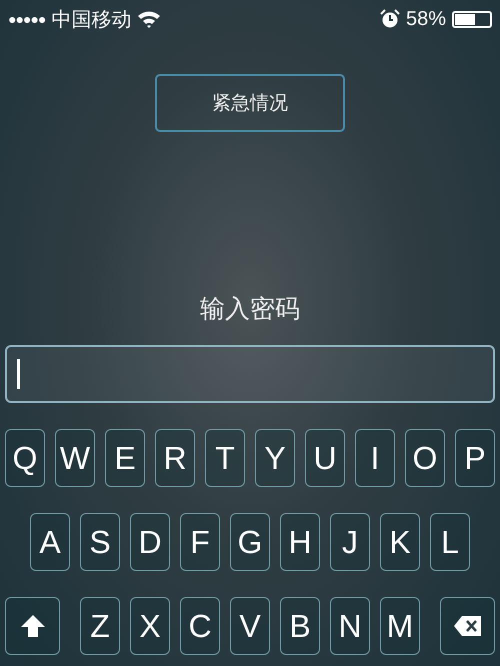  I want to click on shift-arrow-icon, so click(33, 626).